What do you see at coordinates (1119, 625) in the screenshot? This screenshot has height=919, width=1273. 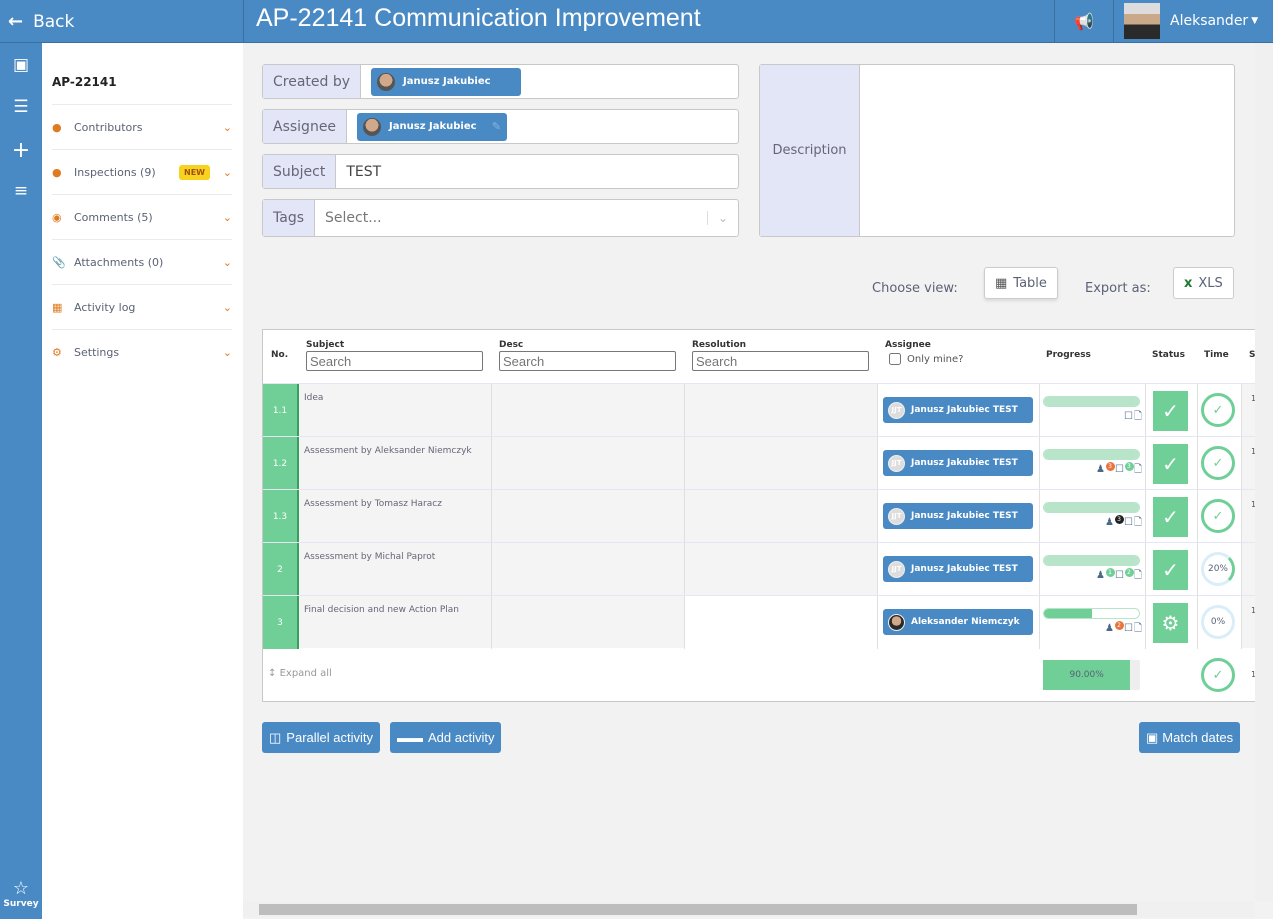 I see `people-count-badge: 2` at bounding box center [1119, 625].